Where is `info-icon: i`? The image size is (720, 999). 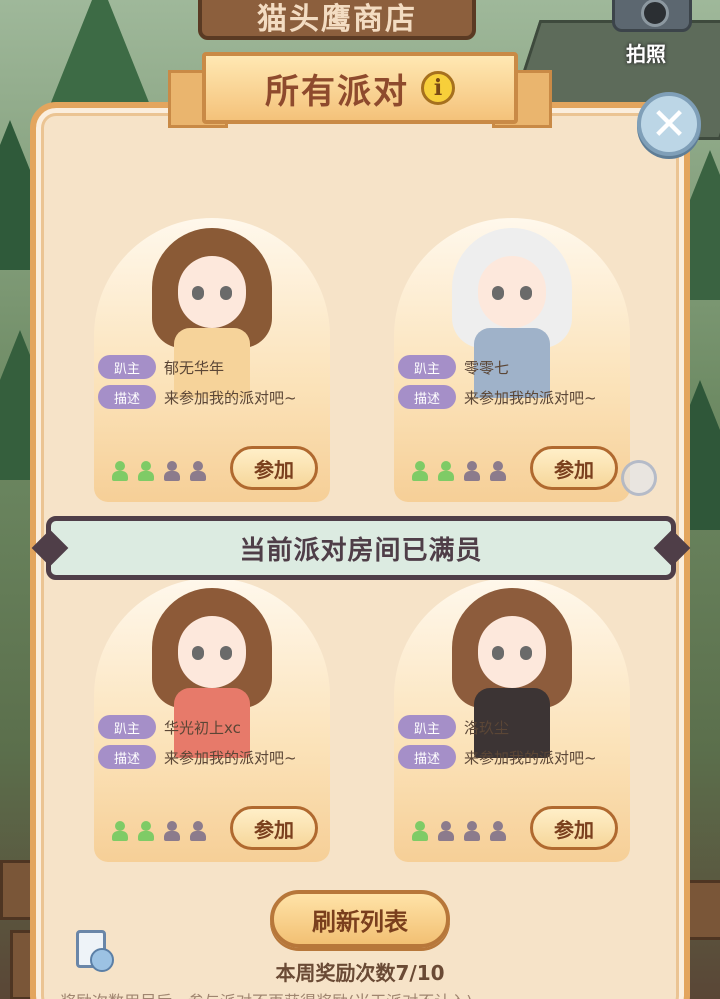 info-icon: i is located at coordinates (438, 88).